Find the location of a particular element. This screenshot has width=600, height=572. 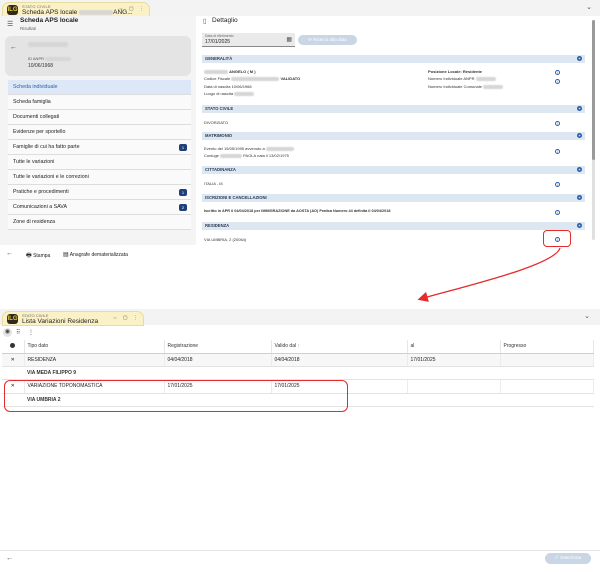

more-vert-icon: ⋮ is located at coordinates (31, 332).